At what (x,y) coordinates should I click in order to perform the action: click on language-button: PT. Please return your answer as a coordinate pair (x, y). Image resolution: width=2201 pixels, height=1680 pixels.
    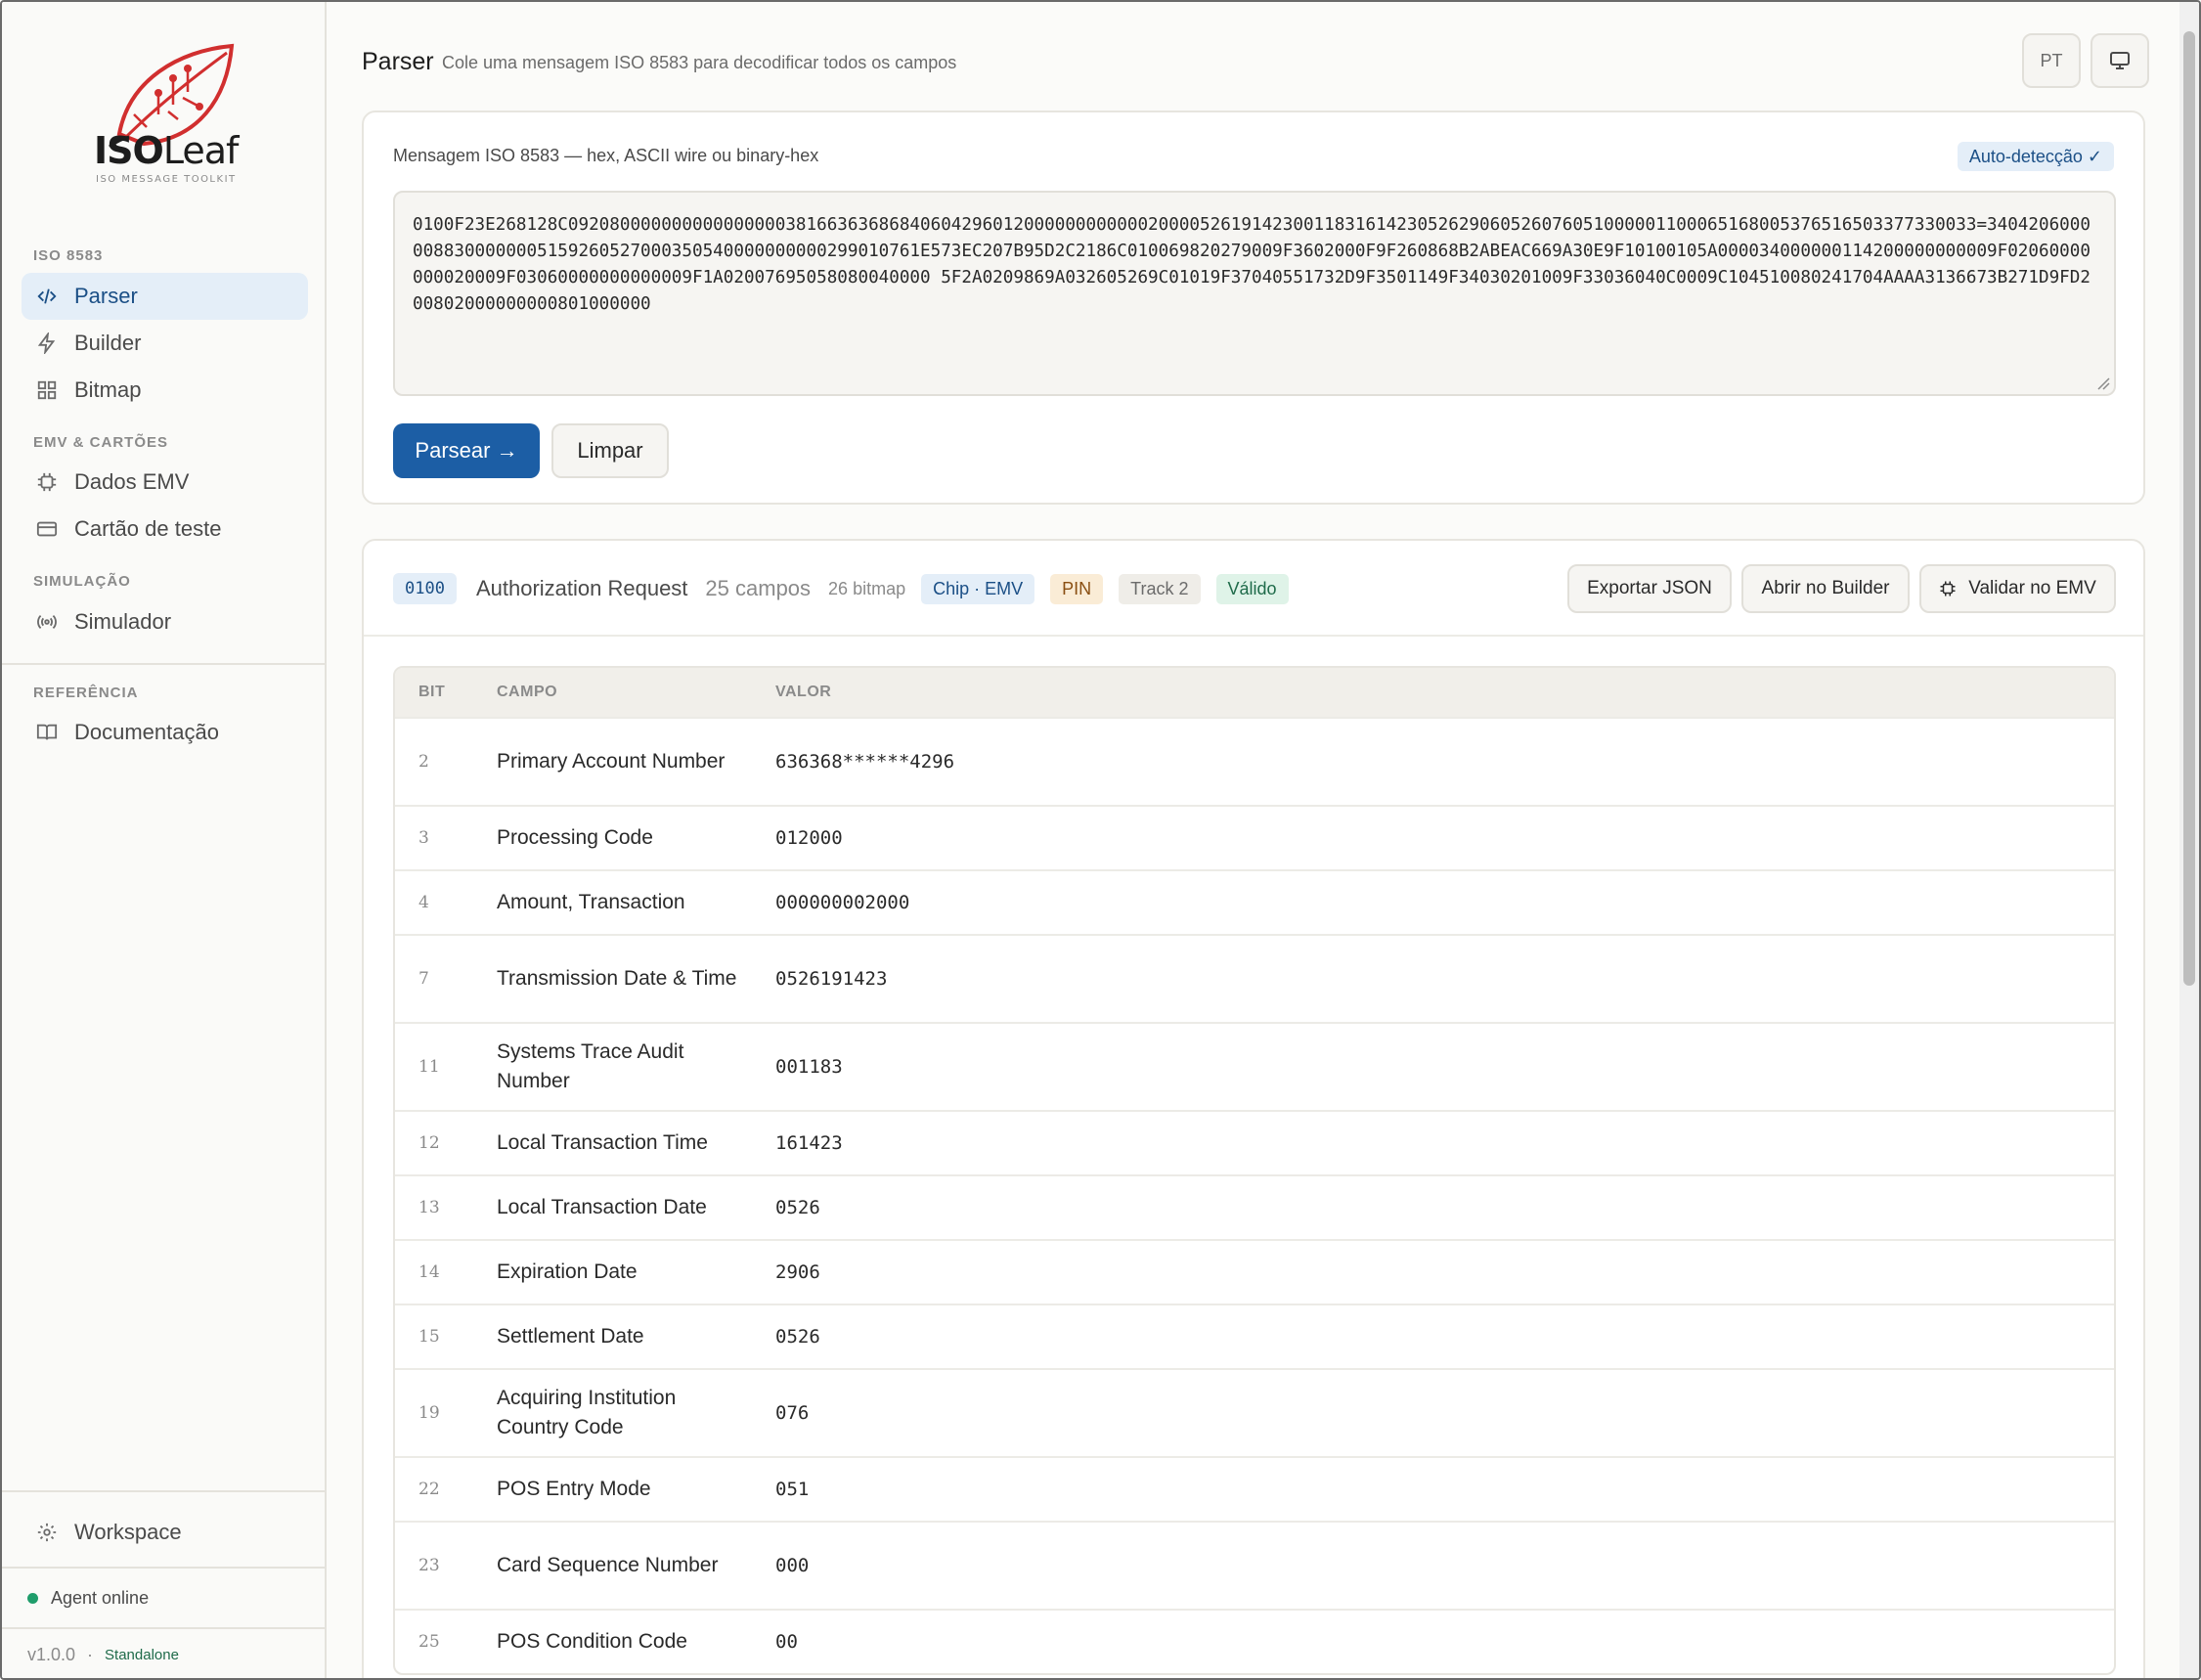
    Looking at the image, I should click on (2051, 60).